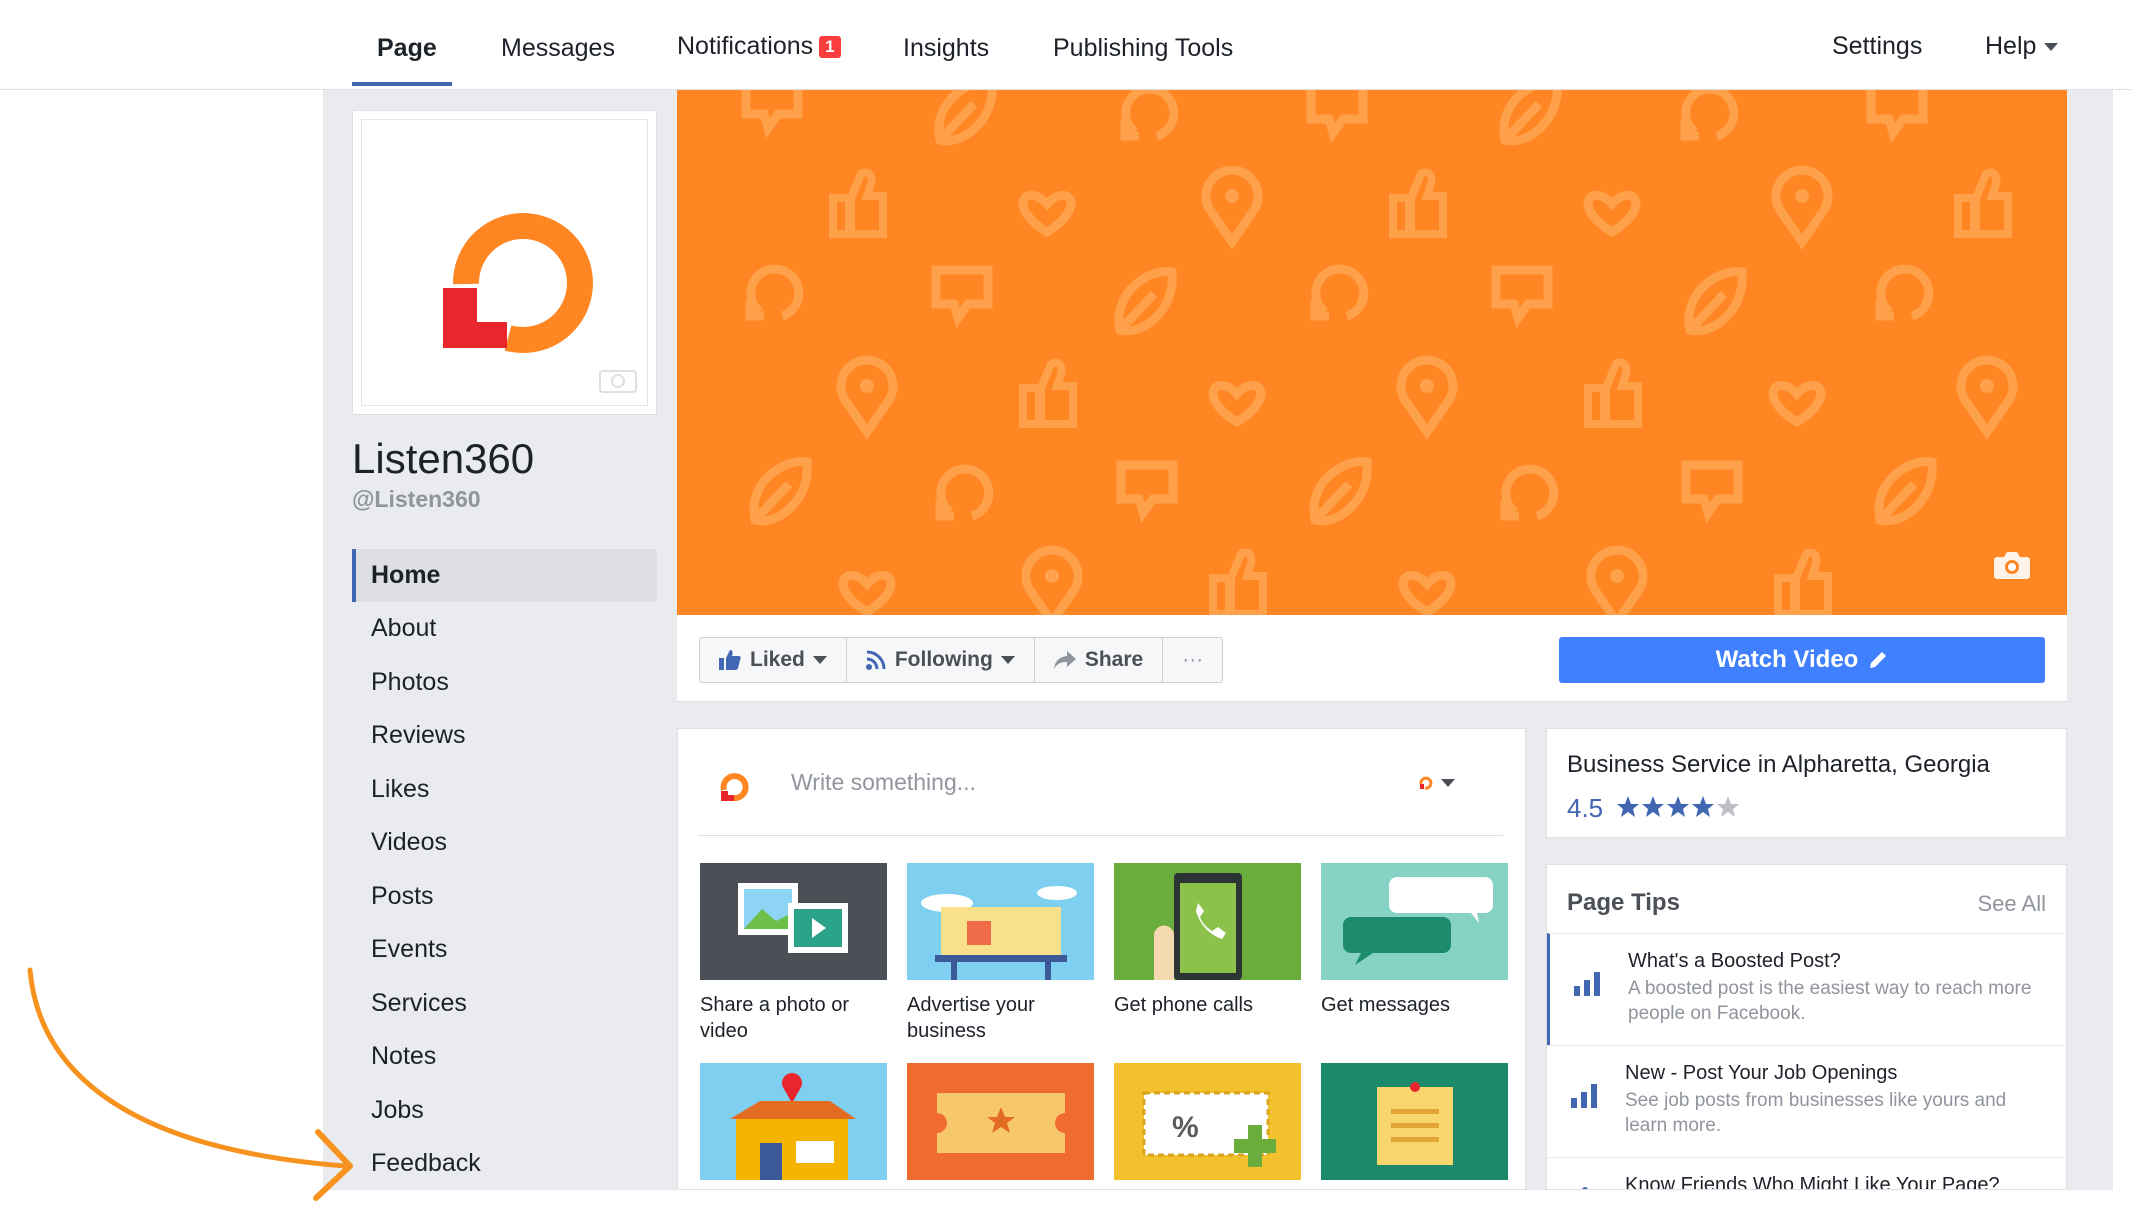 The image size is (2132, 1230). Describe the element at coordinates (1585, 808) in the screenshot. I see `rating-value: 4.5` at that location.